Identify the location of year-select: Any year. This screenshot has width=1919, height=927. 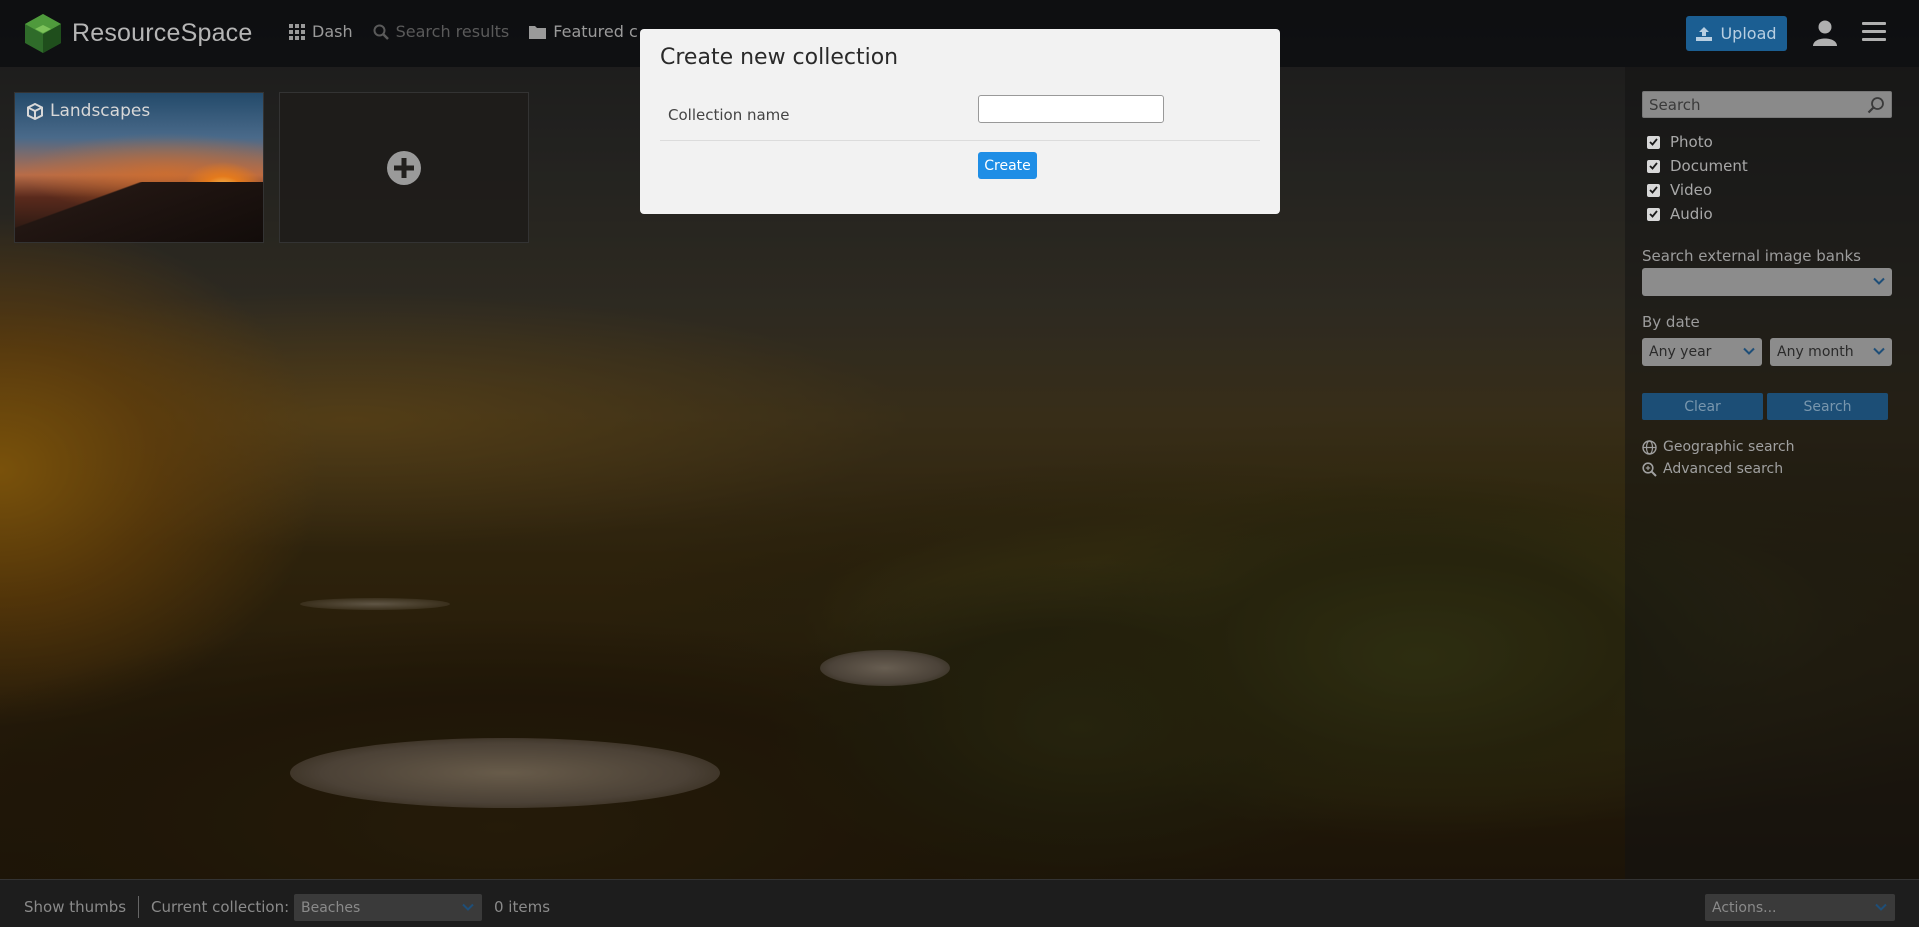
(1702, 352).